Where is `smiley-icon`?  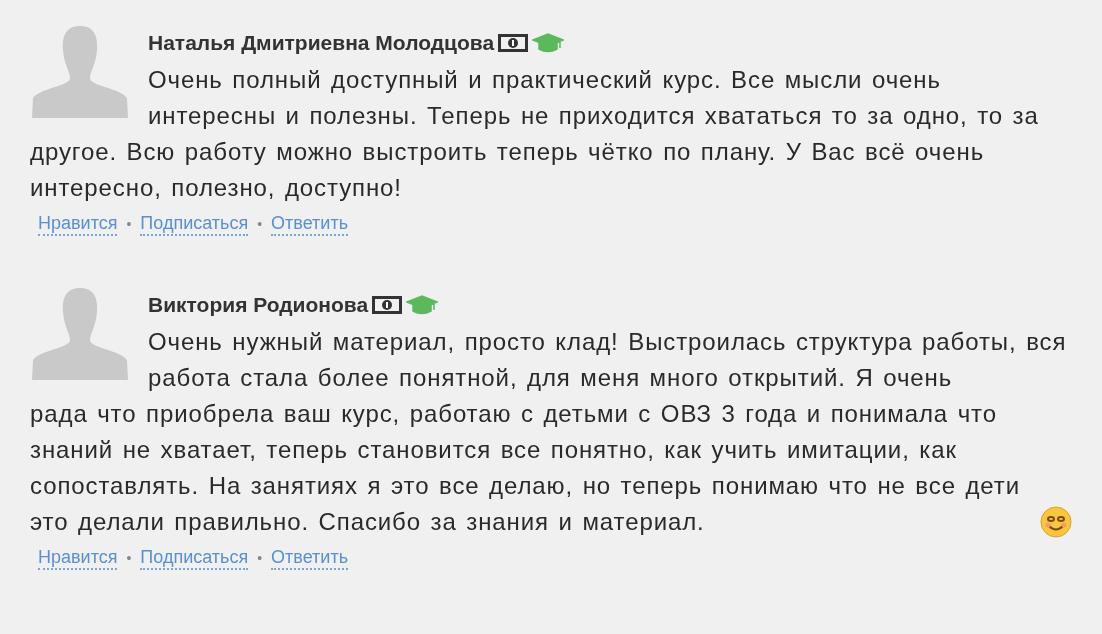 smiley-icon is located at coordinates (1056, 522).